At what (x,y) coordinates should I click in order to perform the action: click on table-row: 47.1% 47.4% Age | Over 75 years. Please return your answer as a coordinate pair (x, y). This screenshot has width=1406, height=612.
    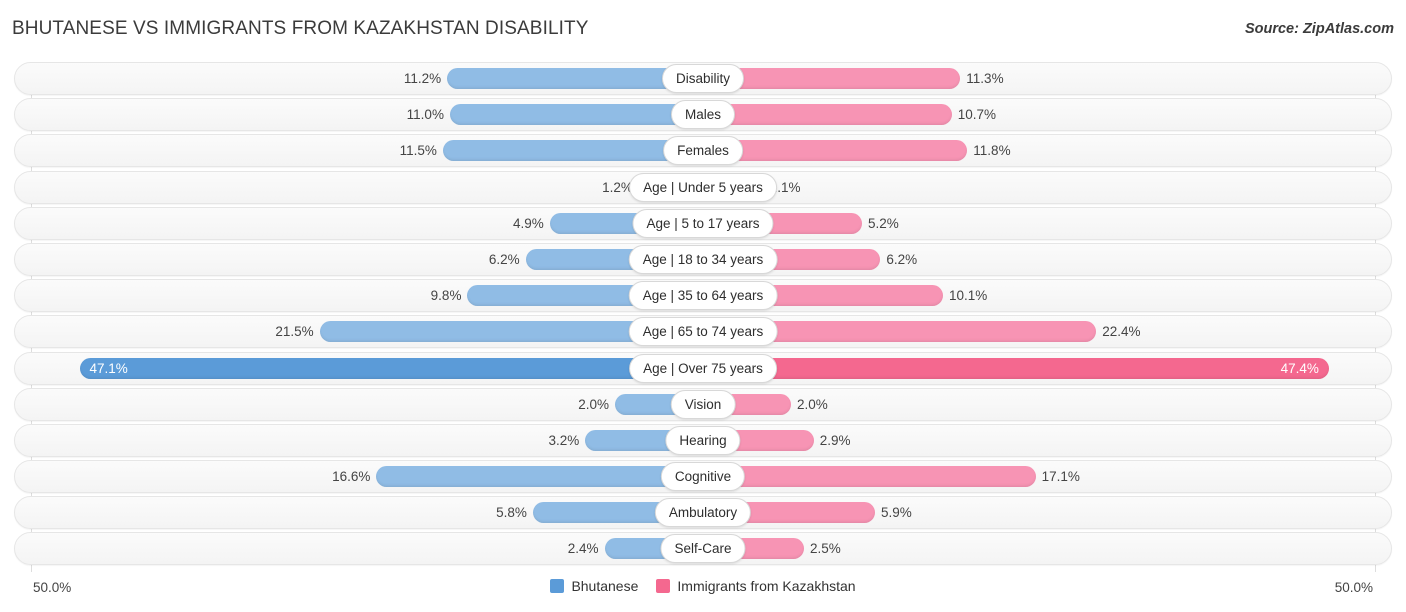
    Looking at the image, I should click on (703, 368).